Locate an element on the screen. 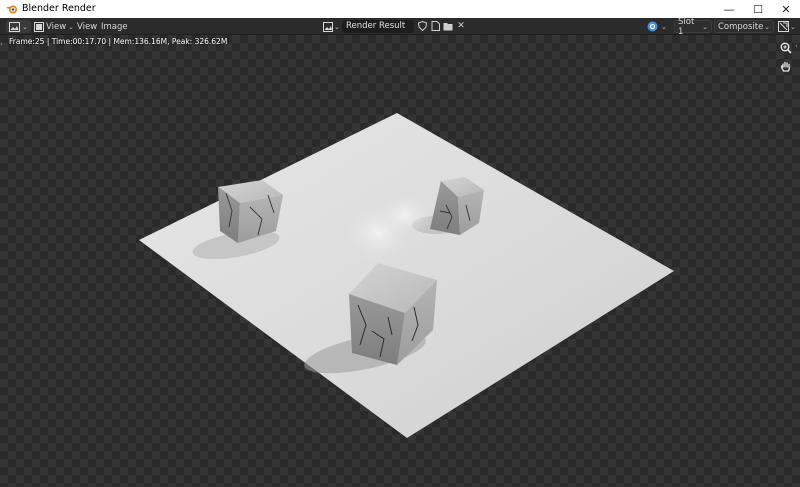 This screenshot has width=800, height=487. view-mode-dropdown: View ⌄ is located at coordinates (54, 26).